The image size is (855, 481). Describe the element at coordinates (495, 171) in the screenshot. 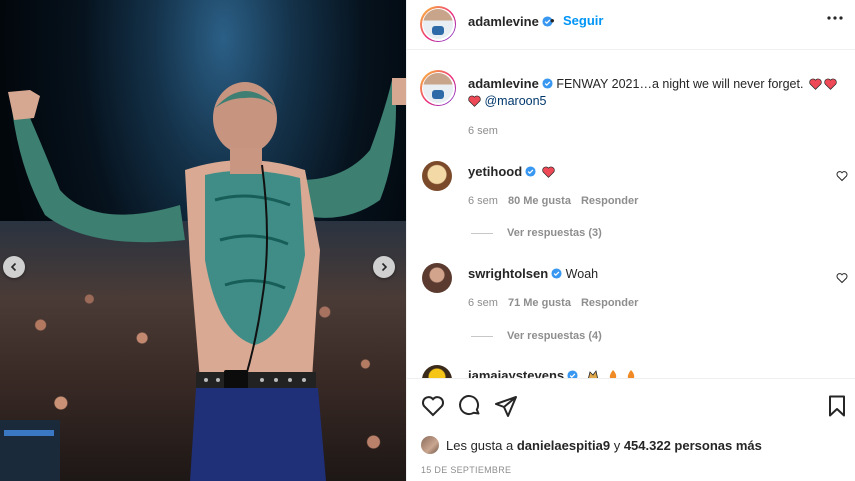

I see `commenter-username: yetihood` at that location.